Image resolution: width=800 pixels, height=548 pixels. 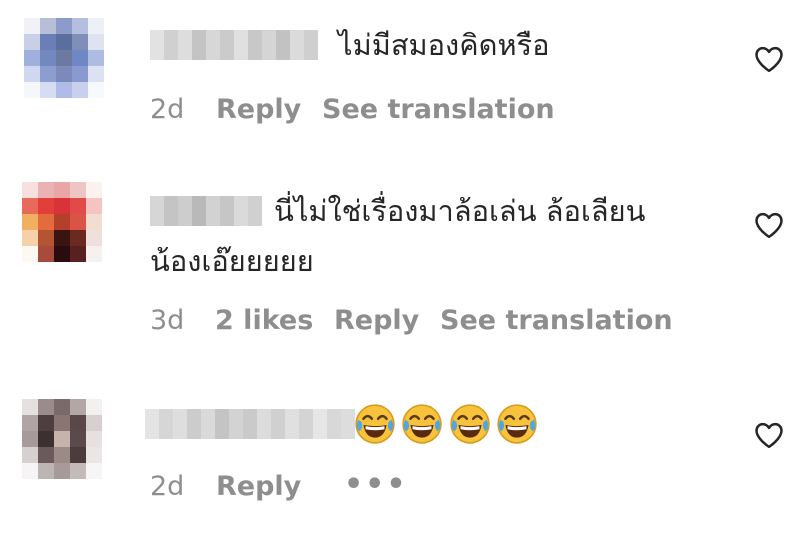 What do you see at coordinates (264, 320) in the screenshot?
I see `likes-count-button: 2 likes` at bounding box center [264, 320].